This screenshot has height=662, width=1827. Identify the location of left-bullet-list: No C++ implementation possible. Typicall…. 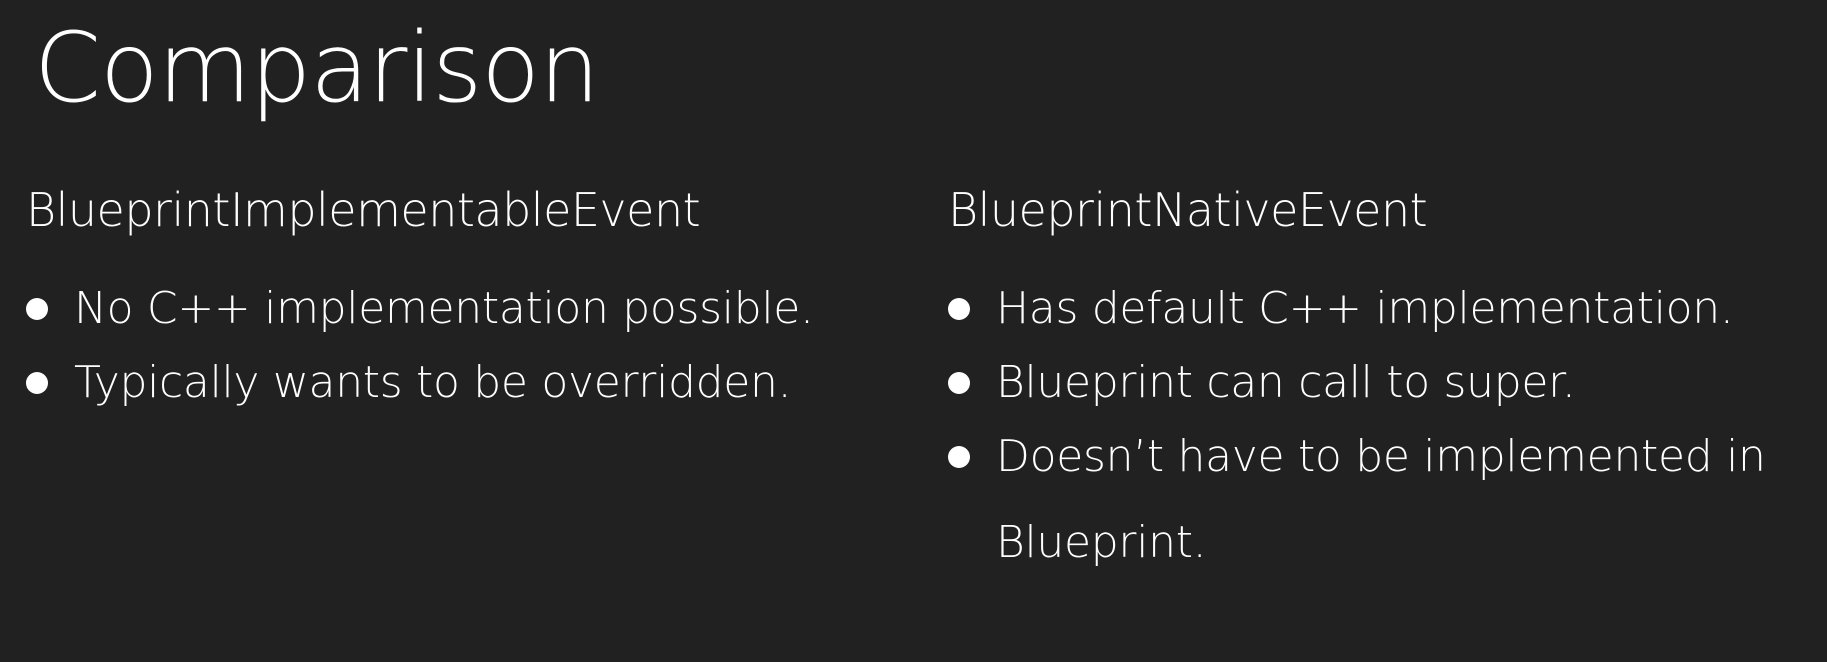
(466, 346).